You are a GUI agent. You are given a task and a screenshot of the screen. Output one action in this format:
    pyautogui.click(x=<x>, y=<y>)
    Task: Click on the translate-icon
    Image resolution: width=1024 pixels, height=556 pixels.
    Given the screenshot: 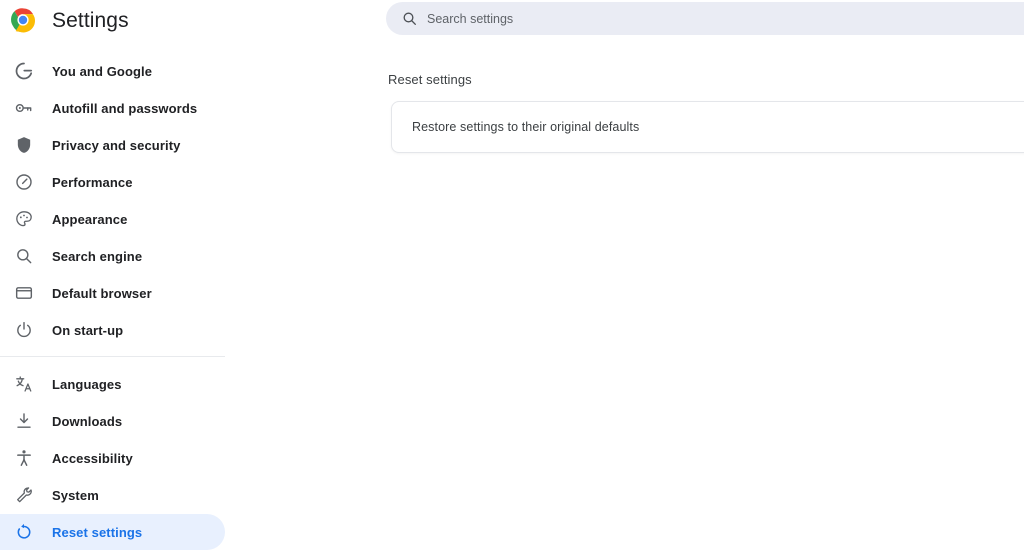 What is the action you would take?
    pyautogui.click(x=24, y=384)
    